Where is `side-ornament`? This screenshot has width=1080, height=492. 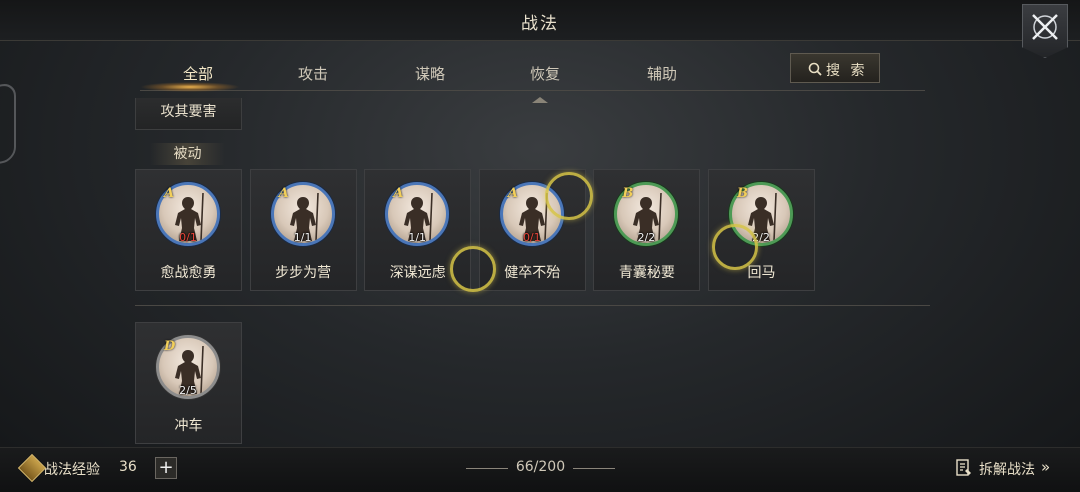
side-ornament is located at coordinates (8, 124).